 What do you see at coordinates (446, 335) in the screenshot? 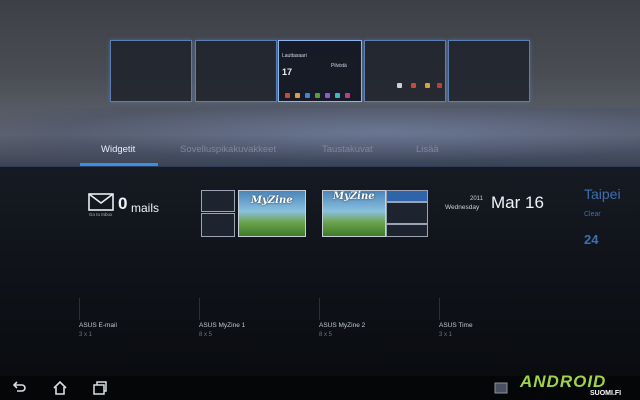
I see `widget-size-asus-time: 3 x 1` at bounding box center [446, 335].